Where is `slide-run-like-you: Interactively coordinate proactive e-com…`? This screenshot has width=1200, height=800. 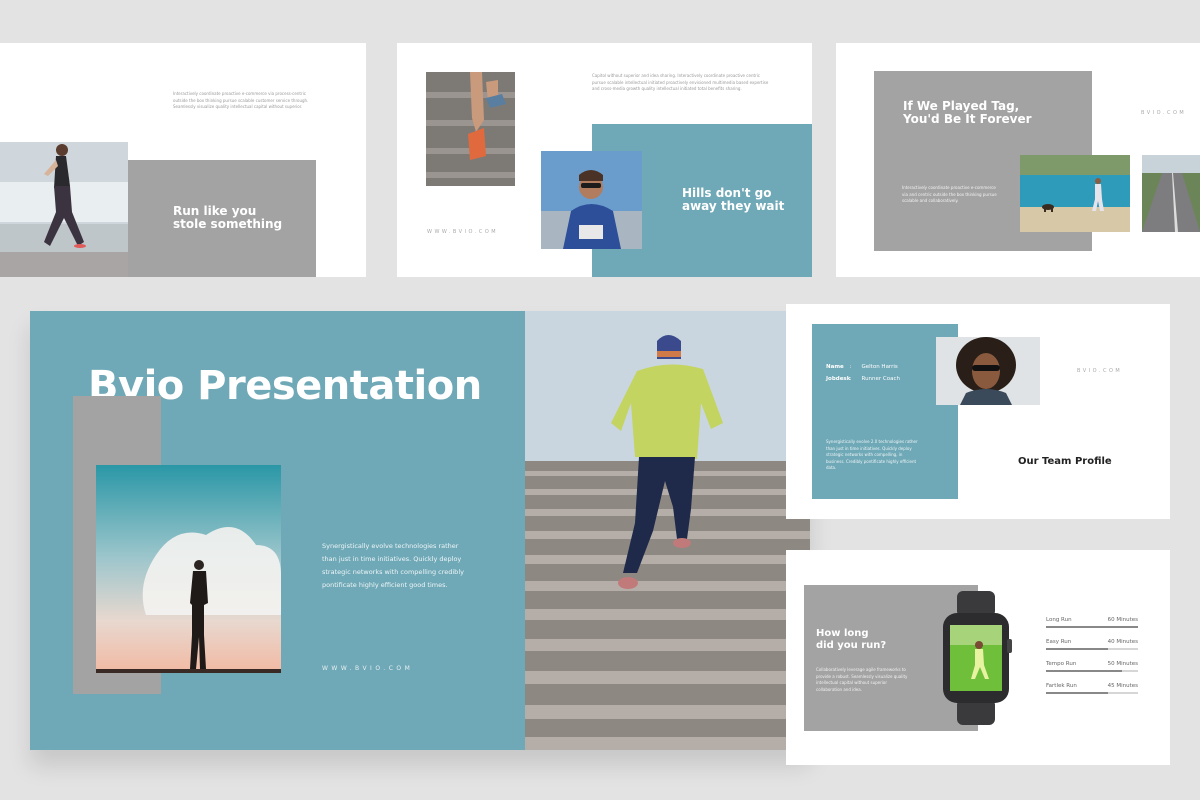 slide-run-like-you: Interactively coordinate proactive e-com… is located at coordinates (183, 160).